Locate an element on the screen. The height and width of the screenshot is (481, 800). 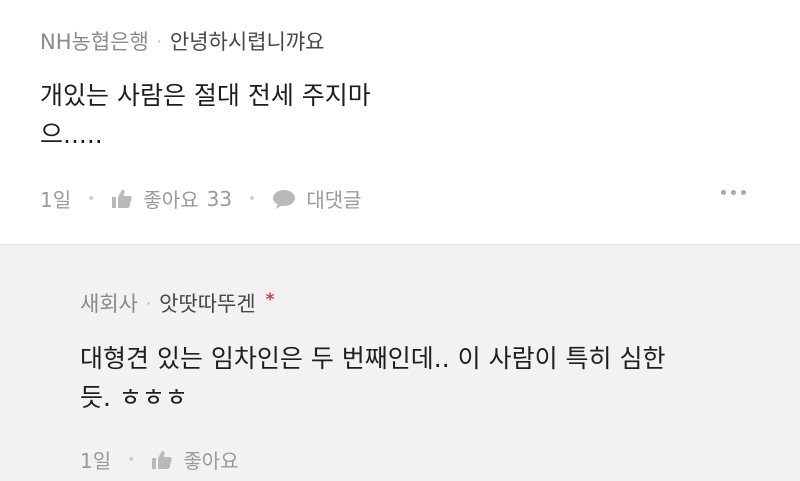
reply-button: 대댓글 is located at coordinates (317, 198).